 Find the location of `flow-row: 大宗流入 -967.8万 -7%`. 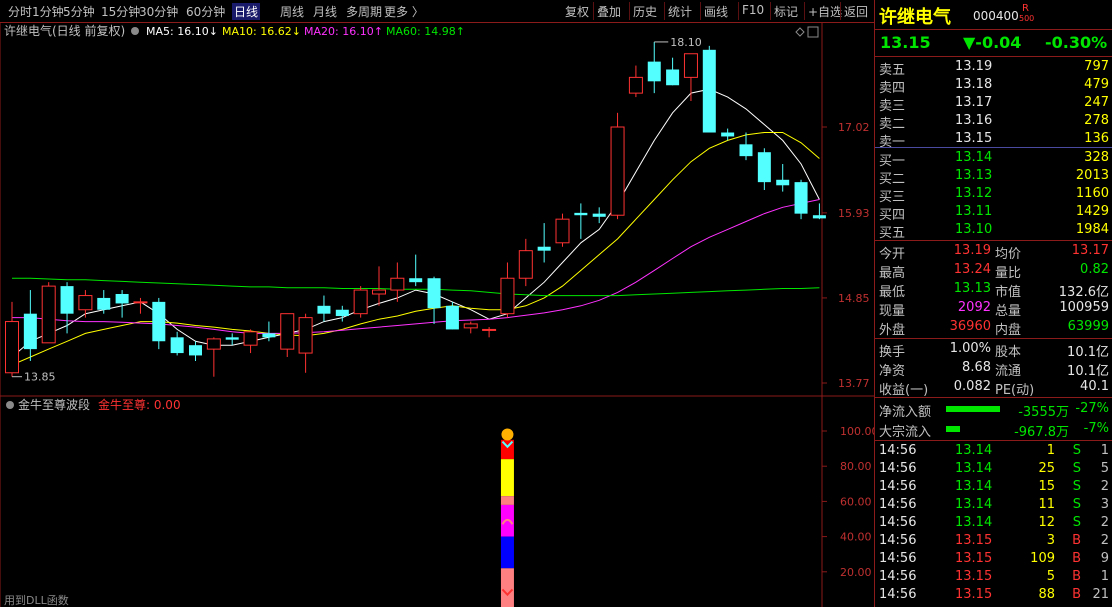

flow-row: 大宗流入 -967.8万 -7% is located at coordinates (993, 430).